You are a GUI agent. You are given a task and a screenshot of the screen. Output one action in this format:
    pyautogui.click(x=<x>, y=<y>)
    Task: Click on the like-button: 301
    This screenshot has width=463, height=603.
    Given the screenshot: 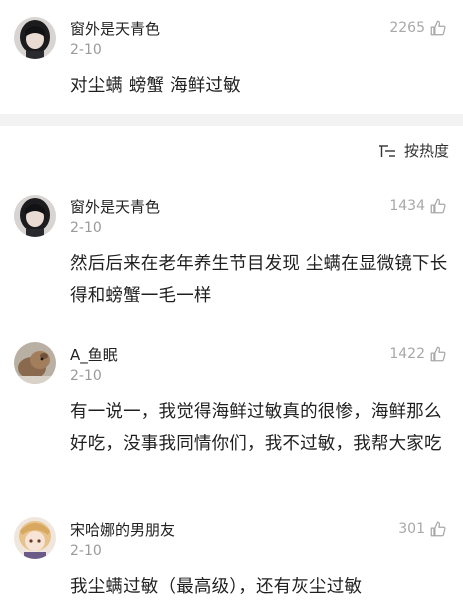 What is the action you would take?
    pyautogui.click(x=422, y=529)
    